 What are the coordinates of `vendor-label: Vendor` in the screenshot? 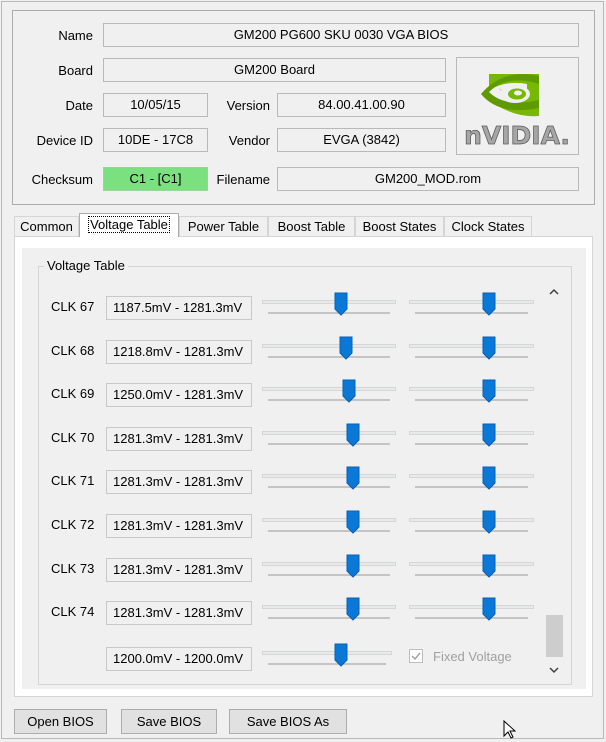 It's located at (249, 140).